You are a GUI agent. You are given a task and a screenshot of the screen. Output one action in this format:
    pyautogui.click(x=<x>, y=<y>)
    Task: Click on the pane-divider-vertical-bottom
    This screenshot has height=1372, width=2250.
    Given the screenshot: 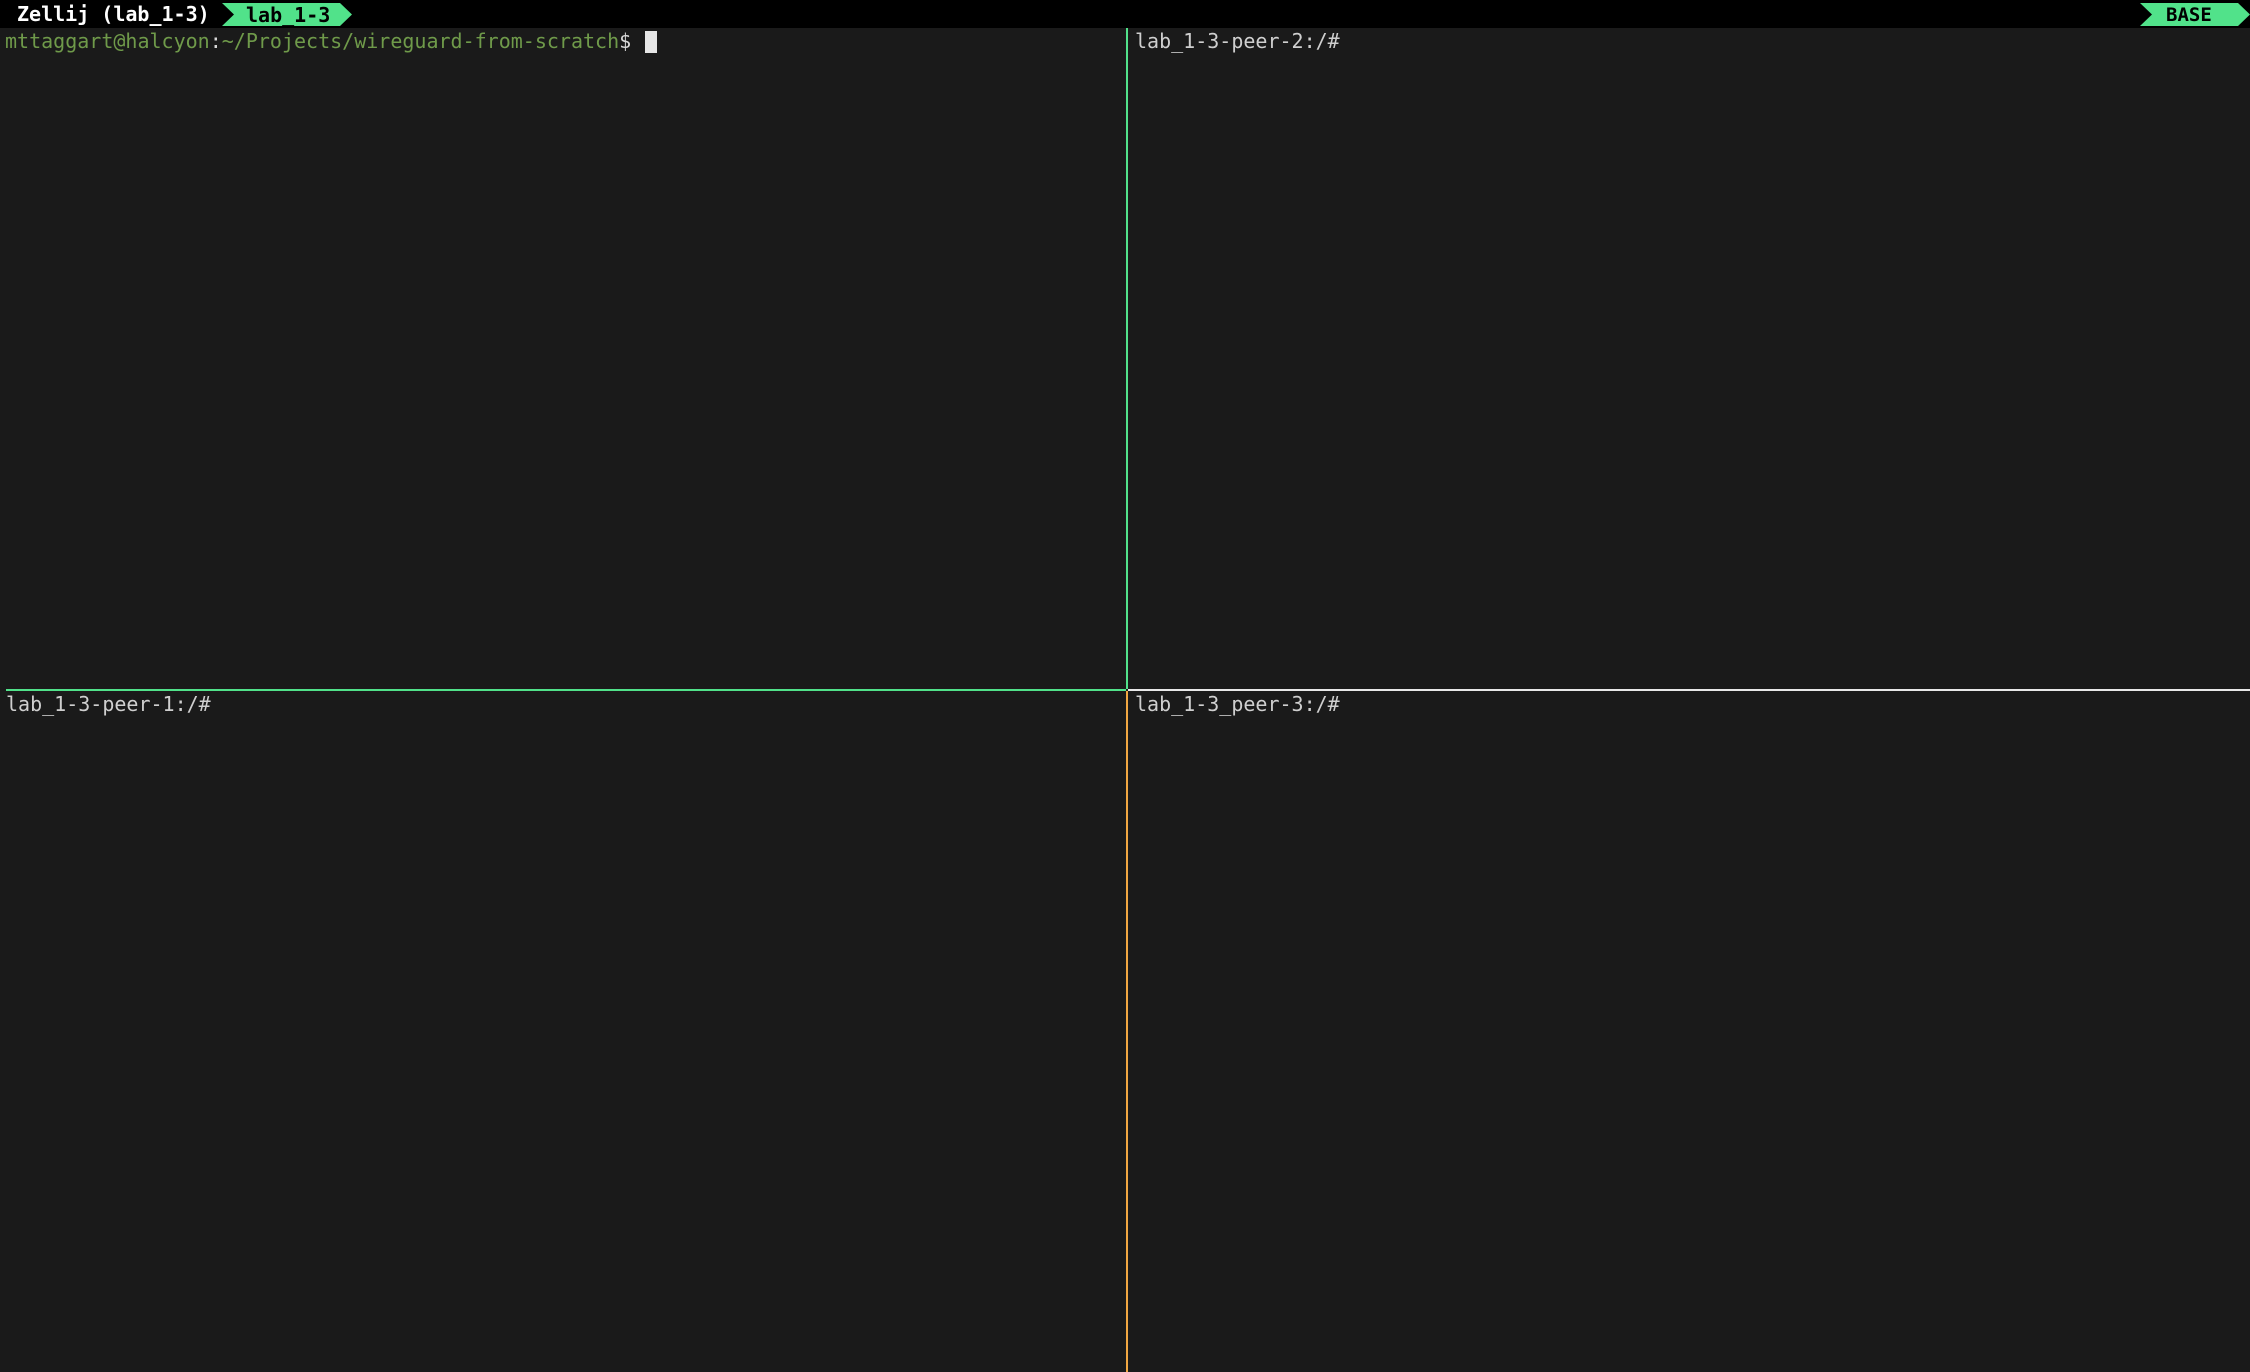 What is the action you would take?
    pyautogui.click(x=1127, y=1031)
    